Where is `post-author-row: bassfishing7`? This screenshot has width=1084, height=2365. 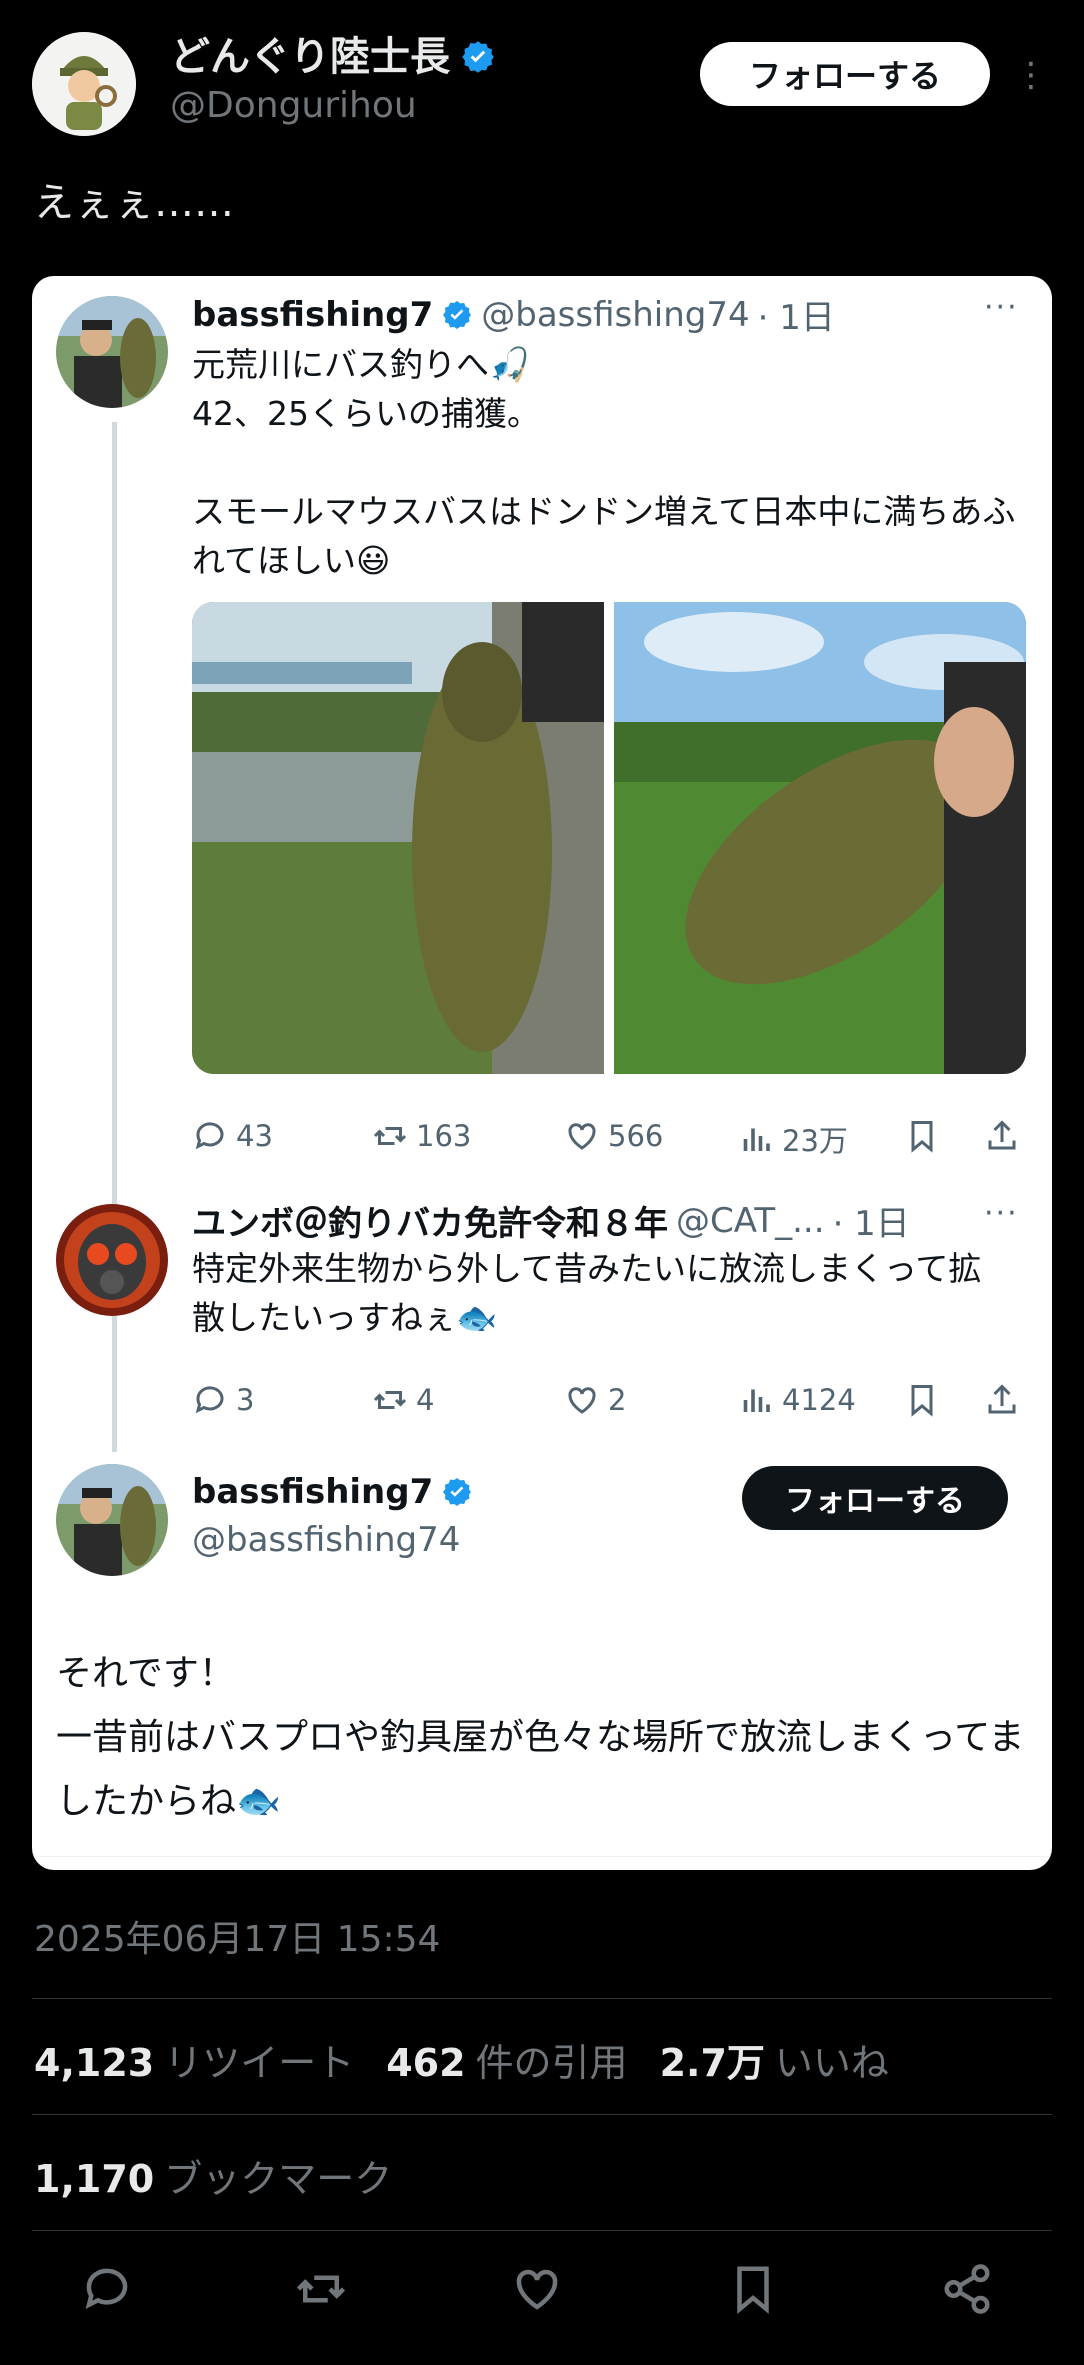
post-author-row: bassfishing7 is located at coordinates (332, 1492).